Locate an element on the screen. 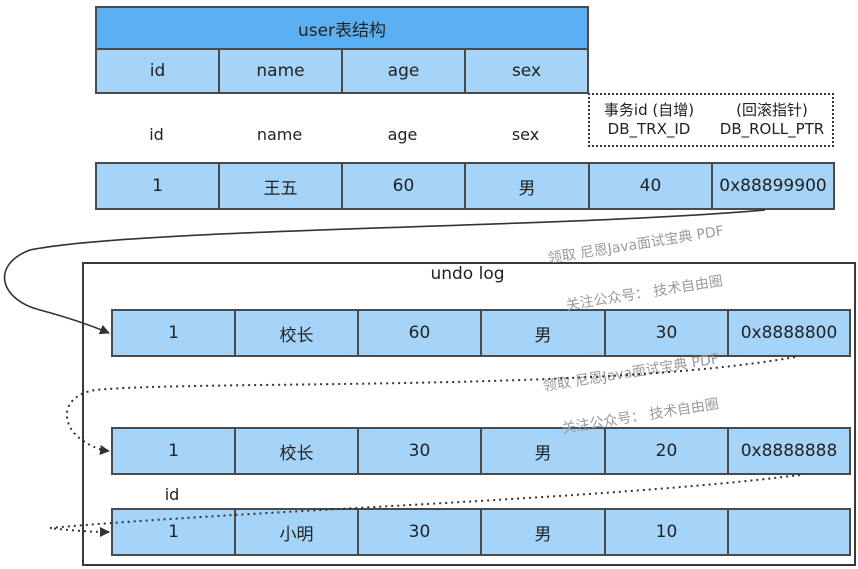  undo-row-2-id-text: 1 is located at coordinates (173, 451).